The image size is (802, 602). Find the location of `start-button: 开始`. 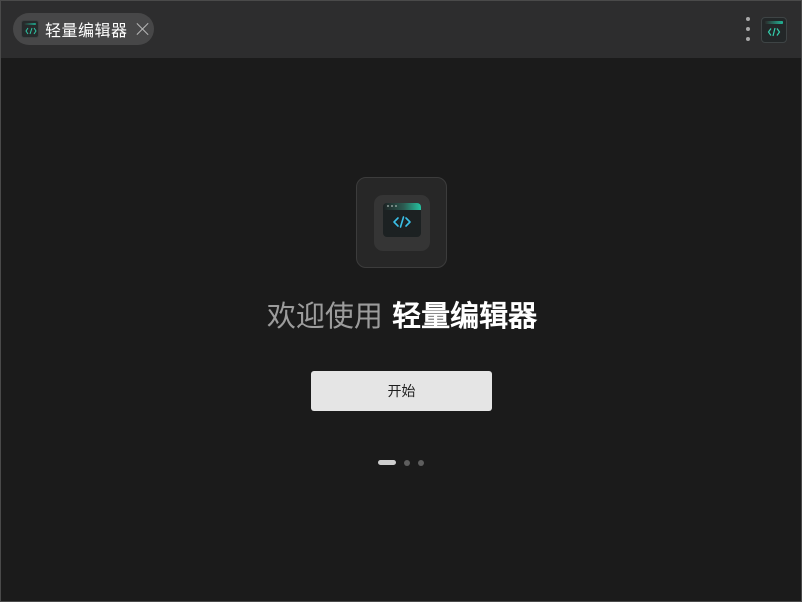

start-button: 开始 is located at coordinates (401, 391).